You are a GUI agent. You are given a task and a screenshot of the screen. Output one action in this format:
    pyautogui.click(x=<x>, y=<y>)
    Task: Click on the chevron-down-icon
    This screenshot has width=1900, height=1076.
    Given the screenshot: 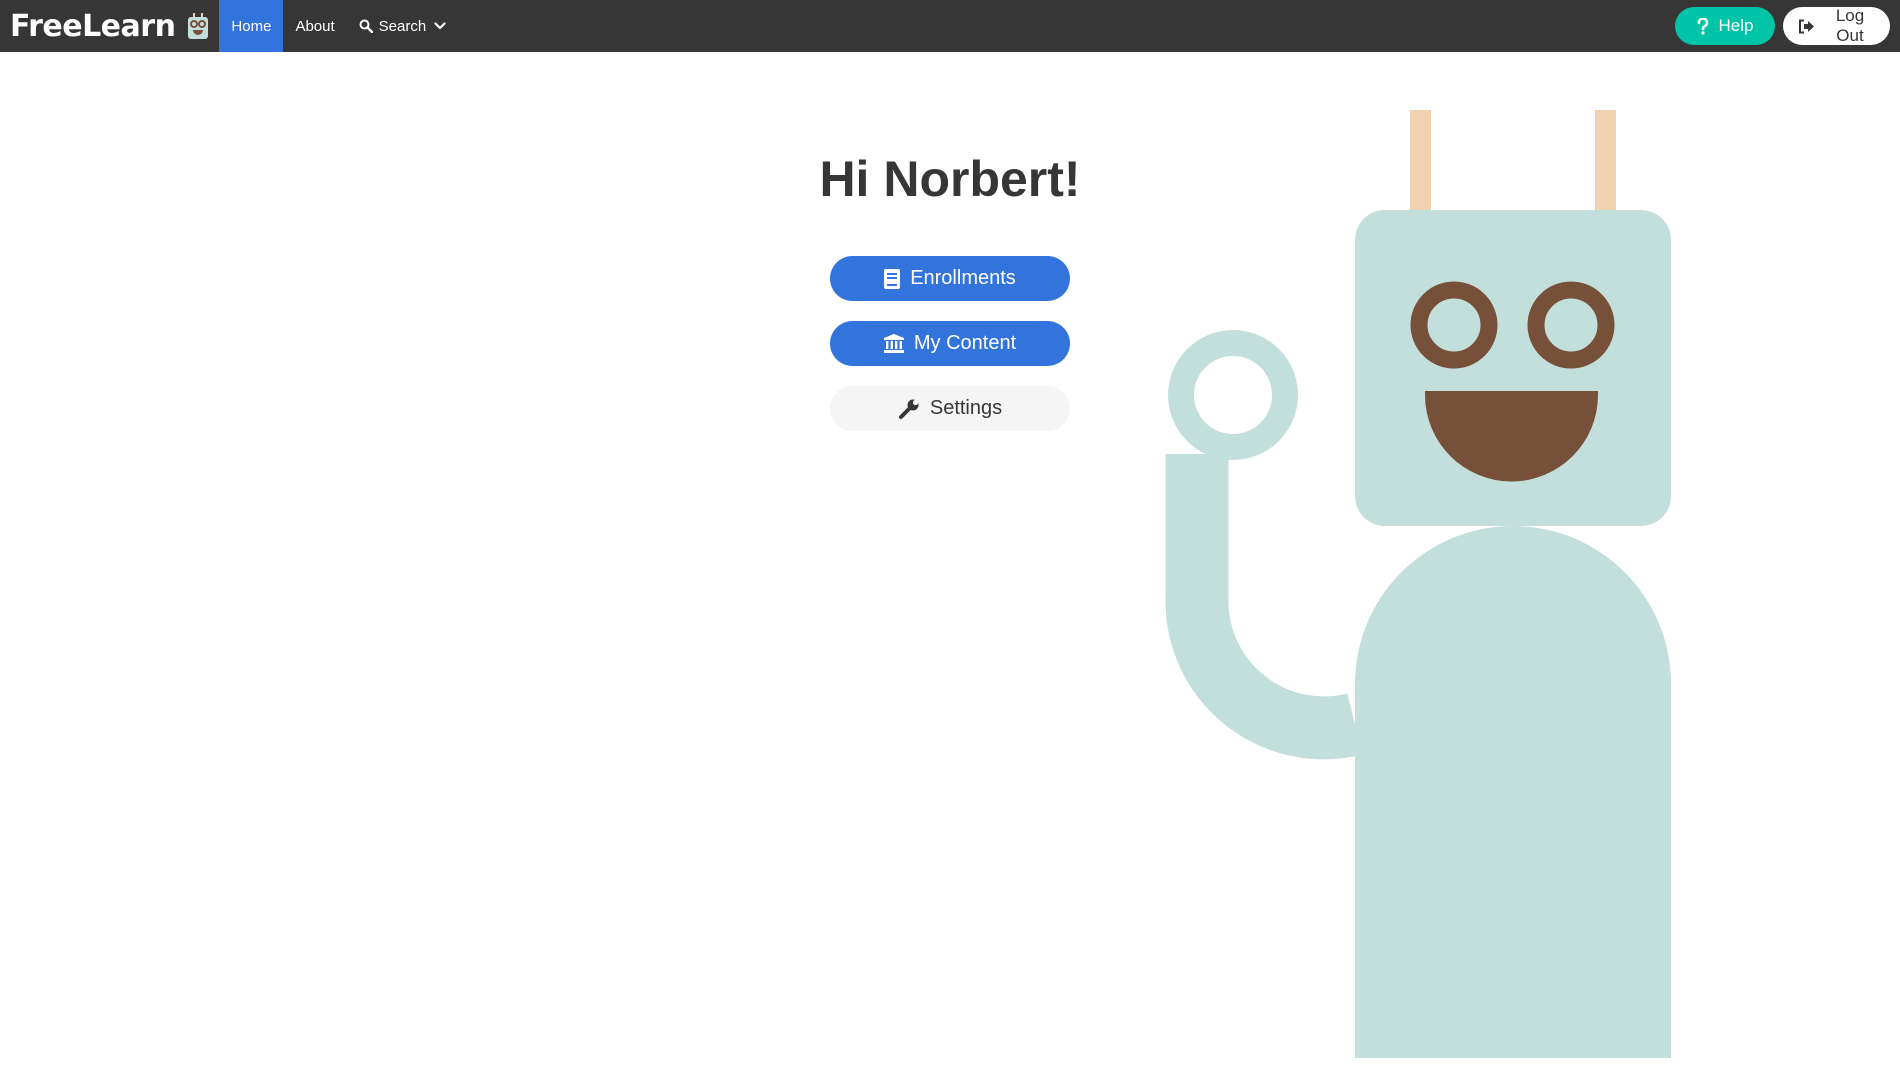 What is the action you would take?
    pyautogui.click(x=440, y=26)
    